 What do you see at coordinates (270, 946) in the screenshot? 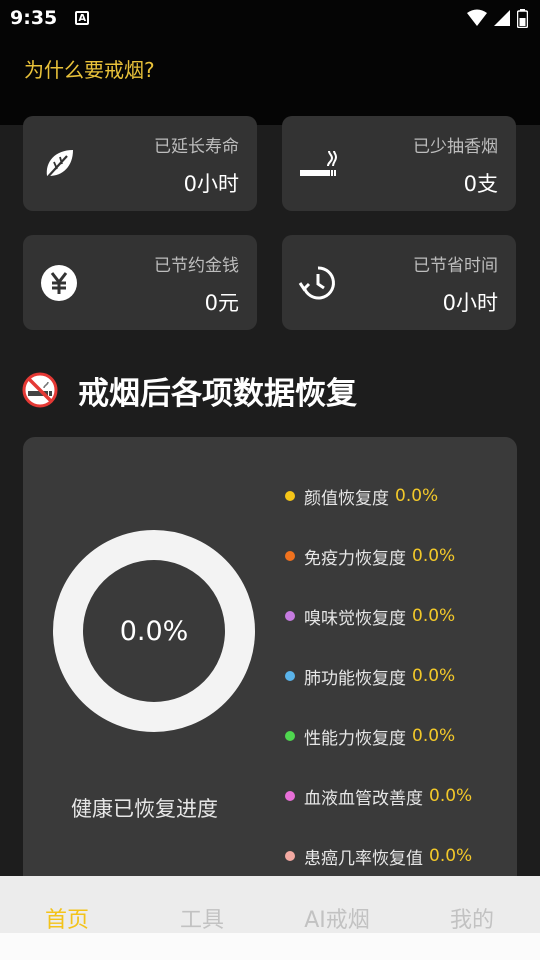
I see `tabbar-lower-strip` at bounding box center [270, 946].